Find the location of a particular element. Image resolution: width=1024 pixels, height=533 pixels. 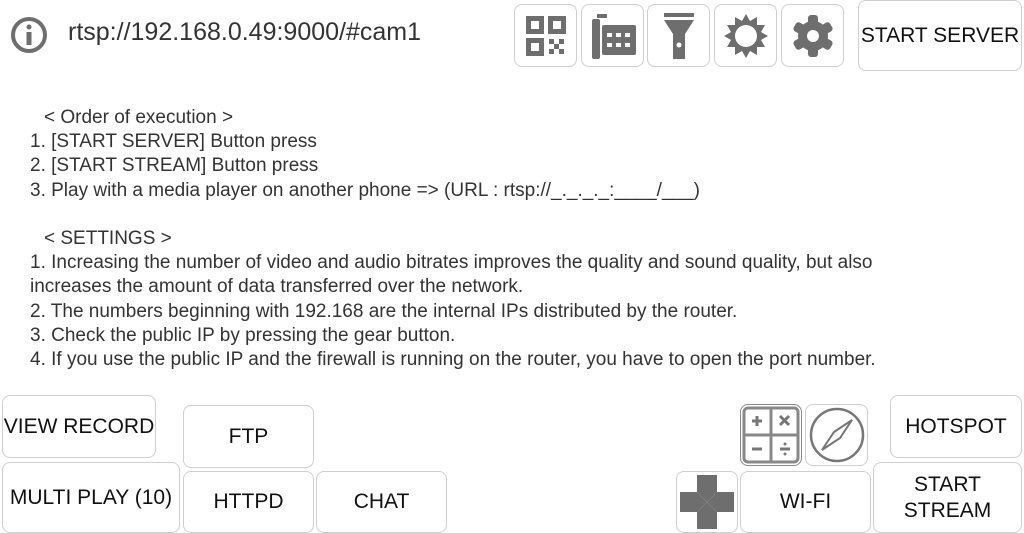

calculator-icon is located at coordinates (771, 435).